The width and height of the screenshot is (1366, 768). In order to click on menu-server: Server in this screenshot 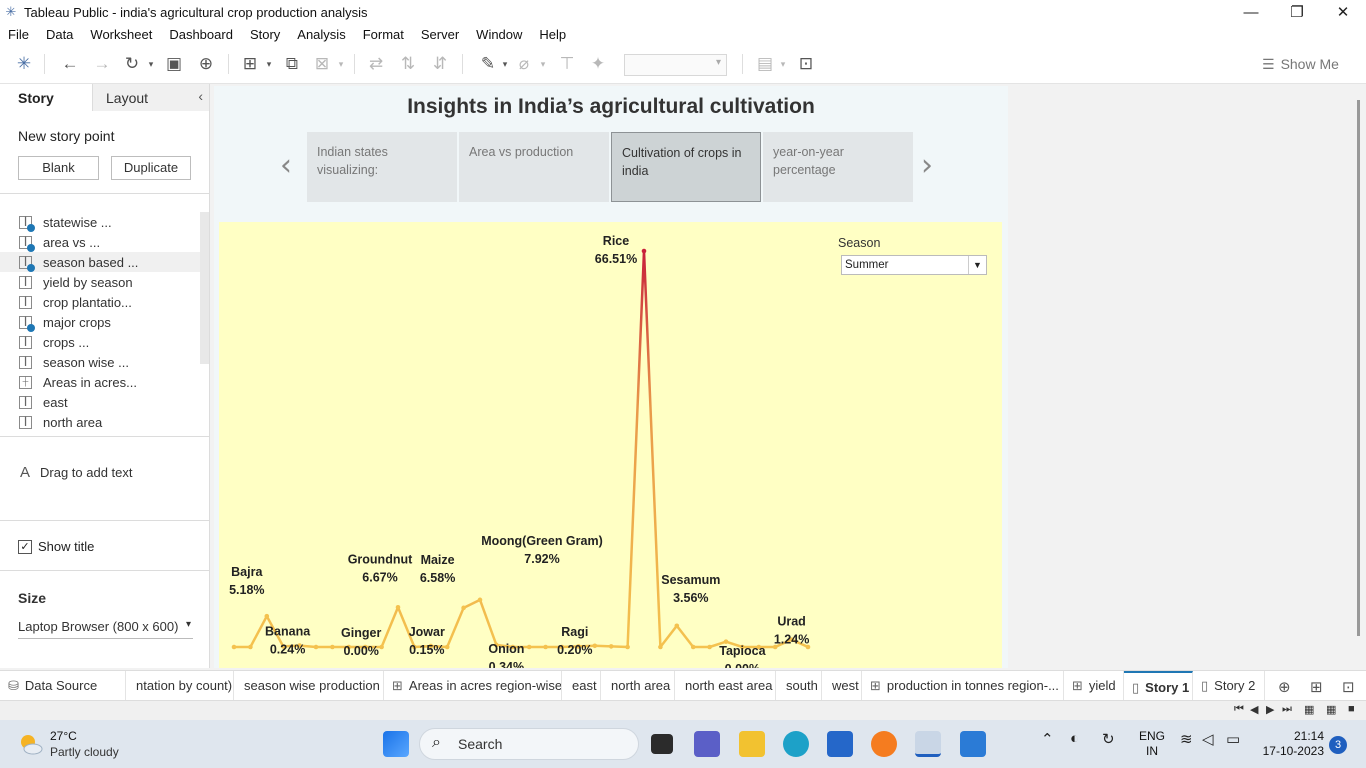, I will do `click(440, 34)`.